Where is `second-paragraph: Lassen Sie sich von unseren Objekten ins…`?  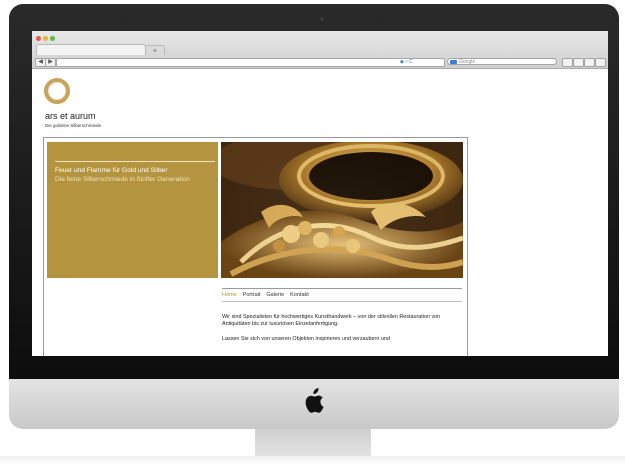 second-paragraph: Lassen Sie sich von unseren Objekten ins… is located at coordinates (306, 339).